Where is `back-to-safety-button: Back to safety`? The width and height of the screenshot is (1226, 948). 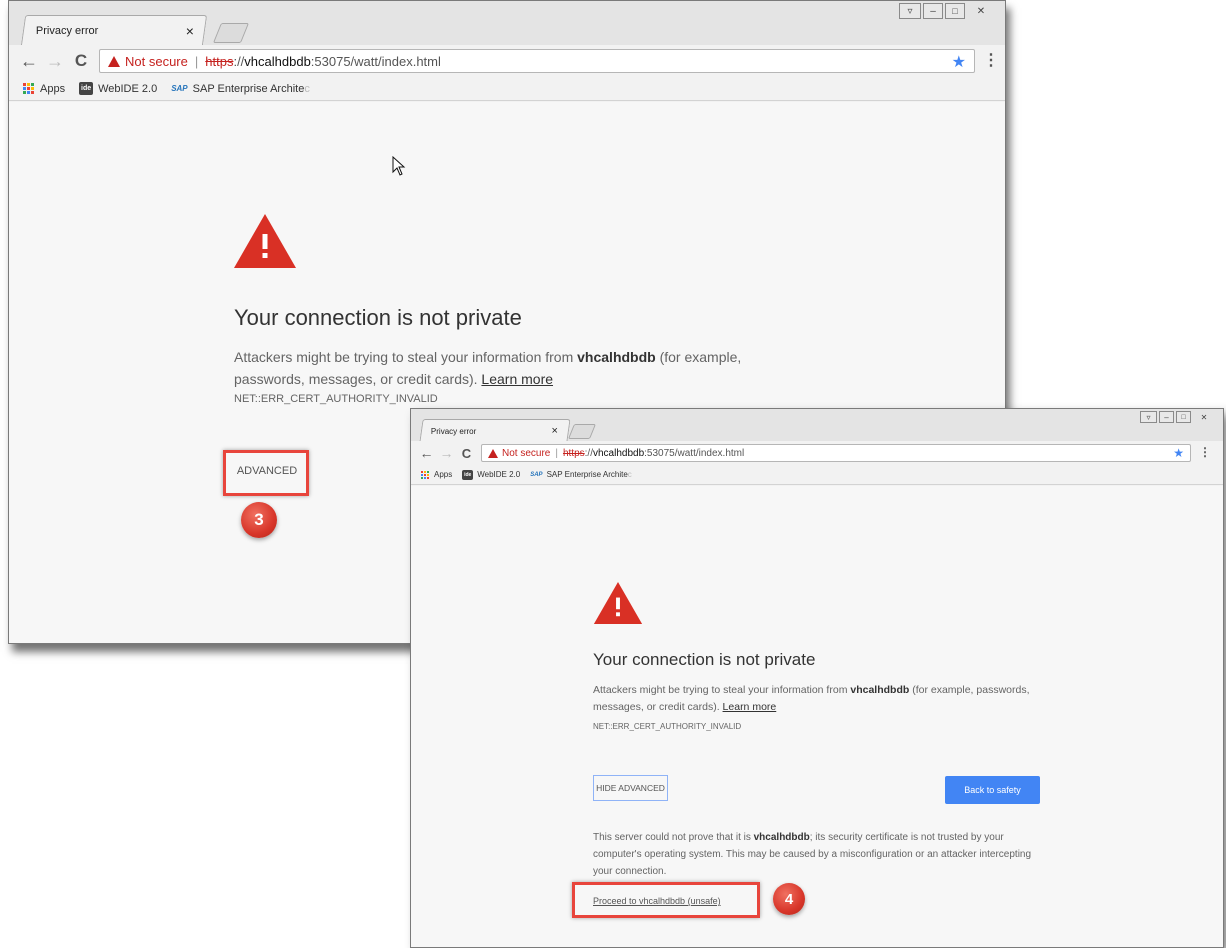 back-to-safety-button: Back to safety is located at coordinates (992, 790).